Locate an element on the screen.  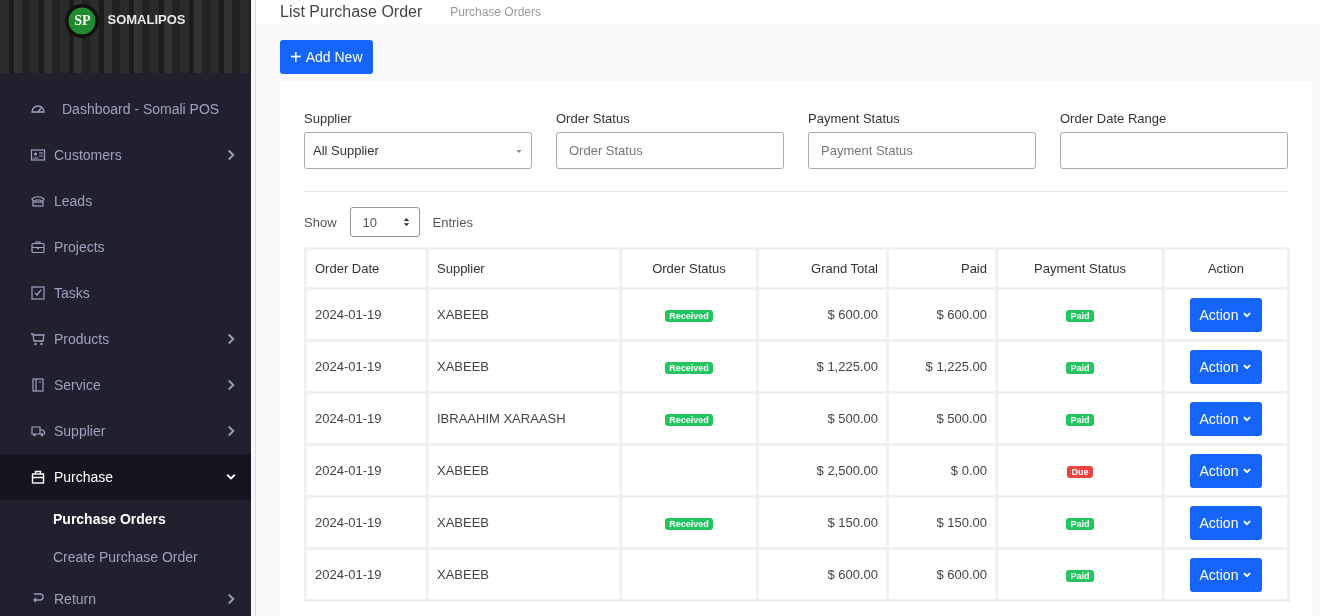
page-title: List Purchase Order is located at coordinates (351, 12).